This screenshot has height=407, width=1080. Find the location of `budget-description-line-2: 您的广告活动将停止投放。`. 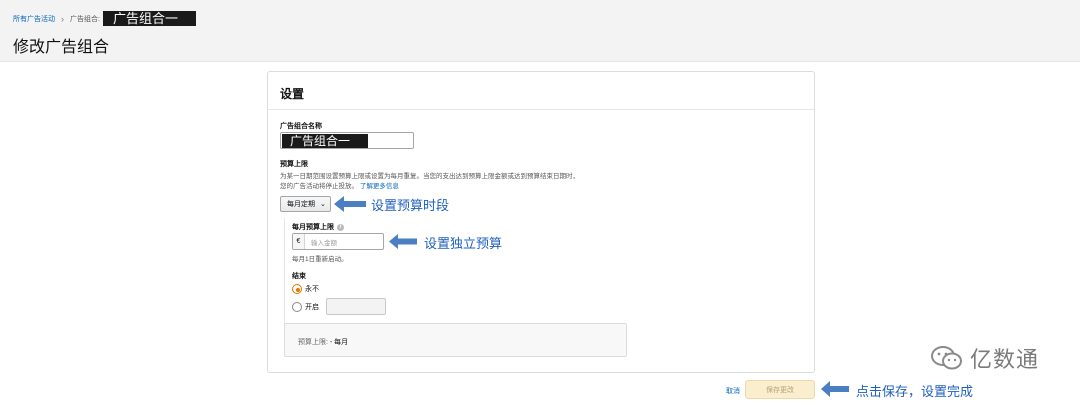

budget-description-line-2: 您的广告活动将停止投放。 is located at coordinates (319, 186).